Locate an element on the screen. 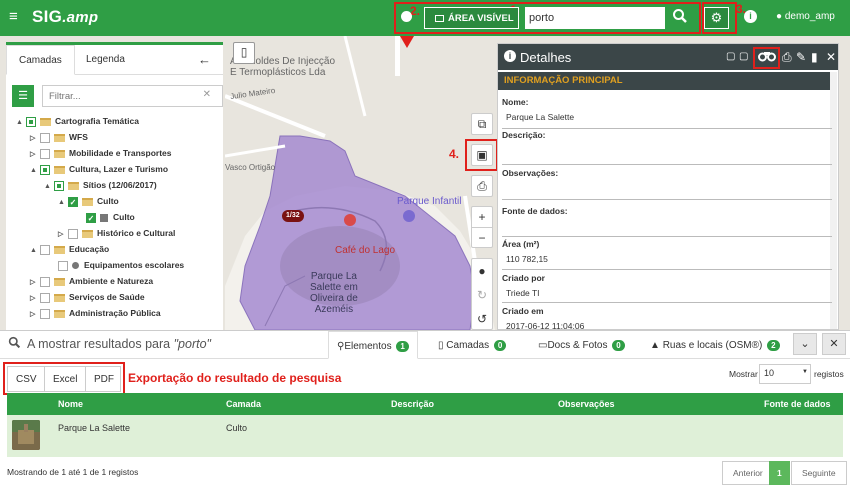  print-button: ⎙ is located at coordinates (482, 186).